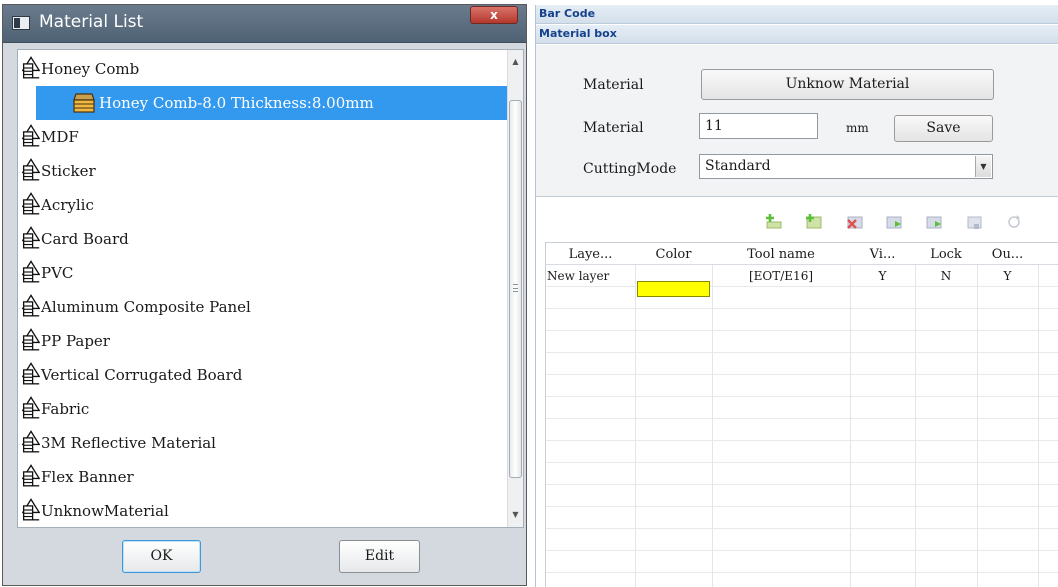 This screenshot has height=587, width=1058. What do you see at coordinates (128, 443) in the screenshot?
I see `list-item-label: 3M Reflective Material` at bounding box center [128, 443].